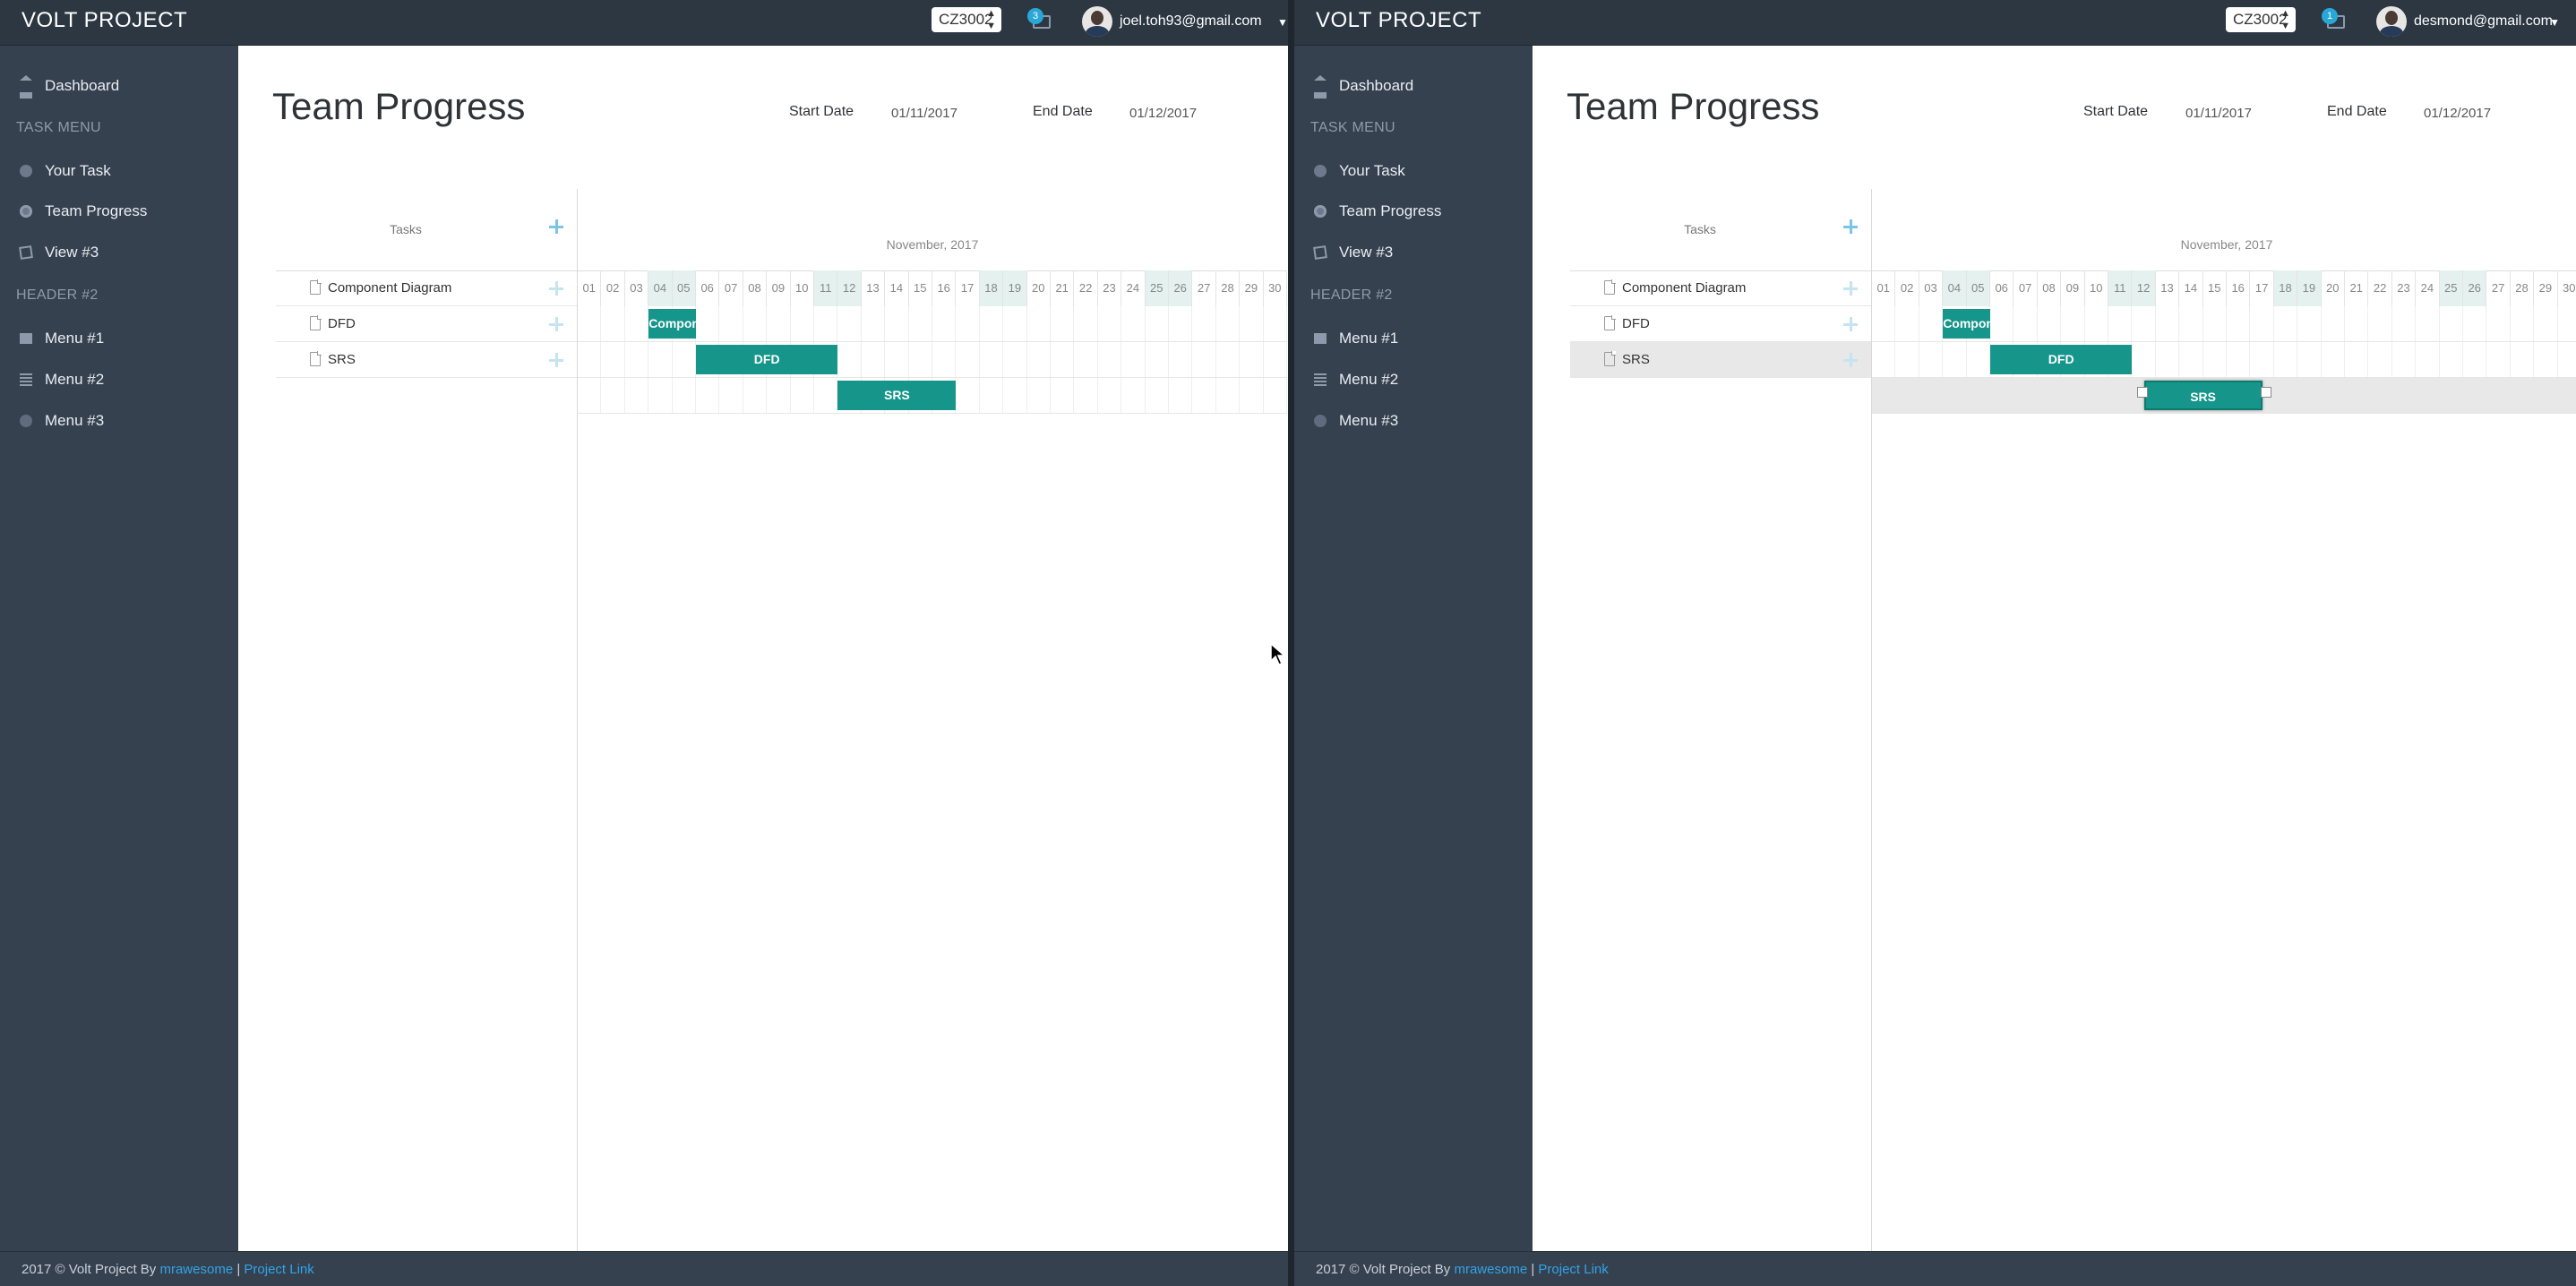  Describe the element at coordinates (590, 288) in the screenshot. I see `timeline-day: 01` at that location.